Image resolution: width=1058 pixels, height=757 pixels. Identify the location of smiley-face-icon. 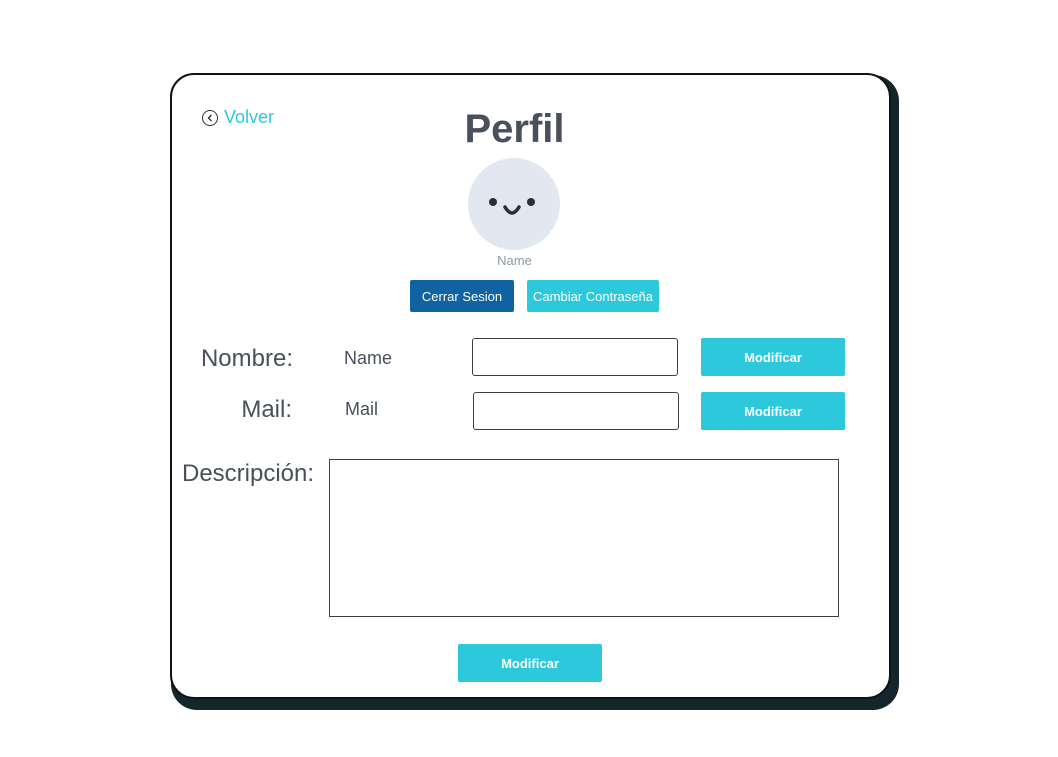
(512, 206).